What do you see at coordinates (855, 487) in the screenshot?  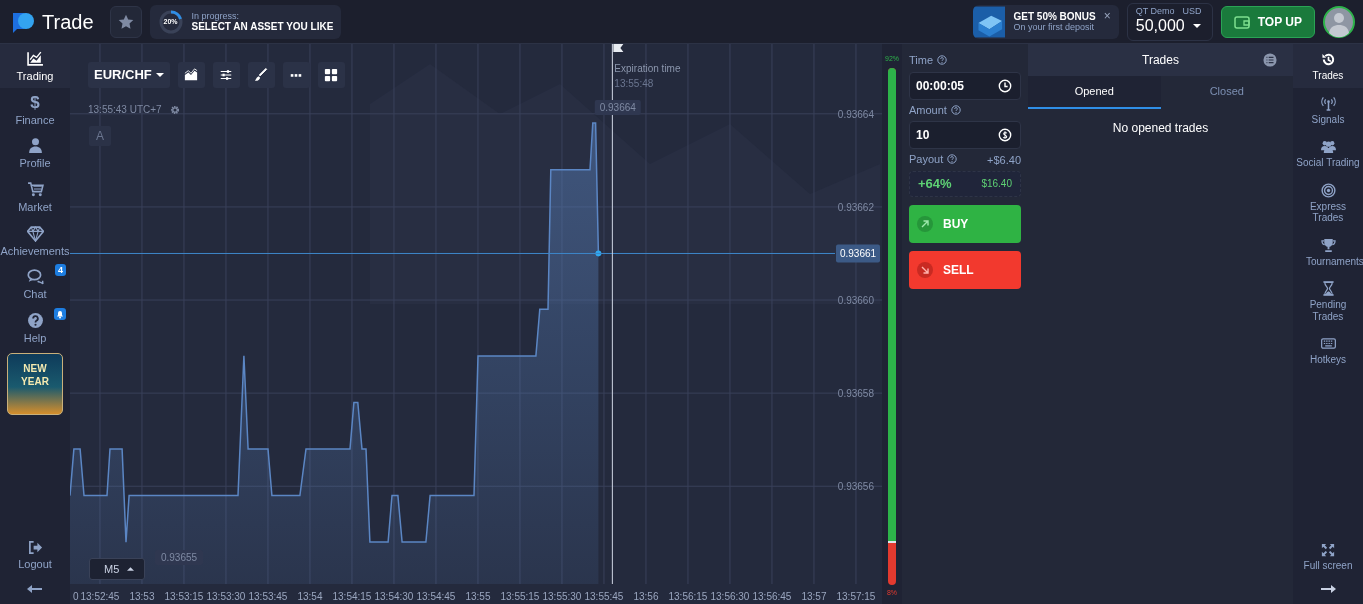 I see `axis-label: 0.93656` at bounding box center [855, 487].